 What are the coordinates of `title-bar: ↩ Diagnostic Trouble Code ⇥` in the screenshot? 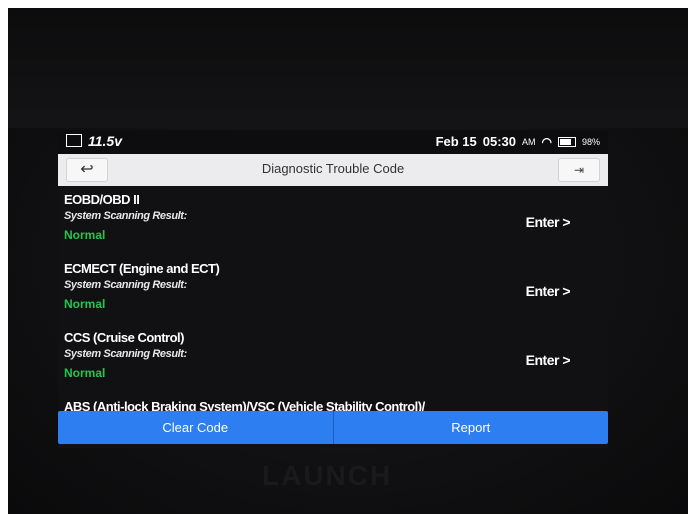 It's located at (333, 170).